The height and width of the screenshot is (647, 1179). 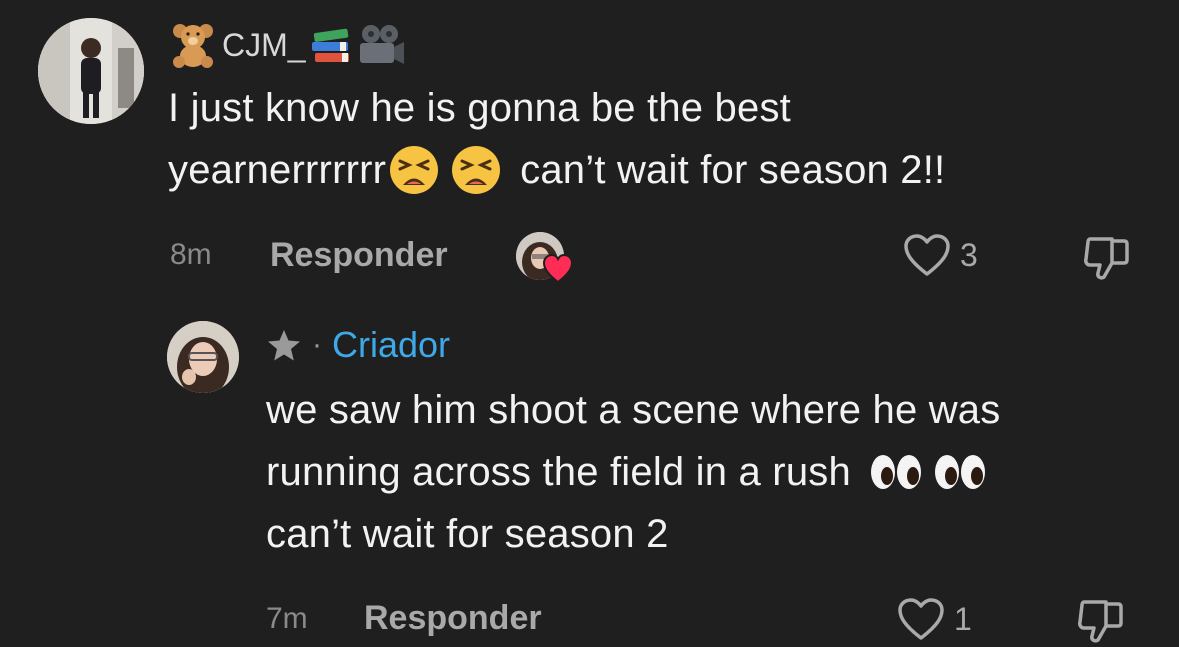 What do you see at coordinates (332, 45) in the screenshot?
I see `books-icon` at bounding box center [332, 45].